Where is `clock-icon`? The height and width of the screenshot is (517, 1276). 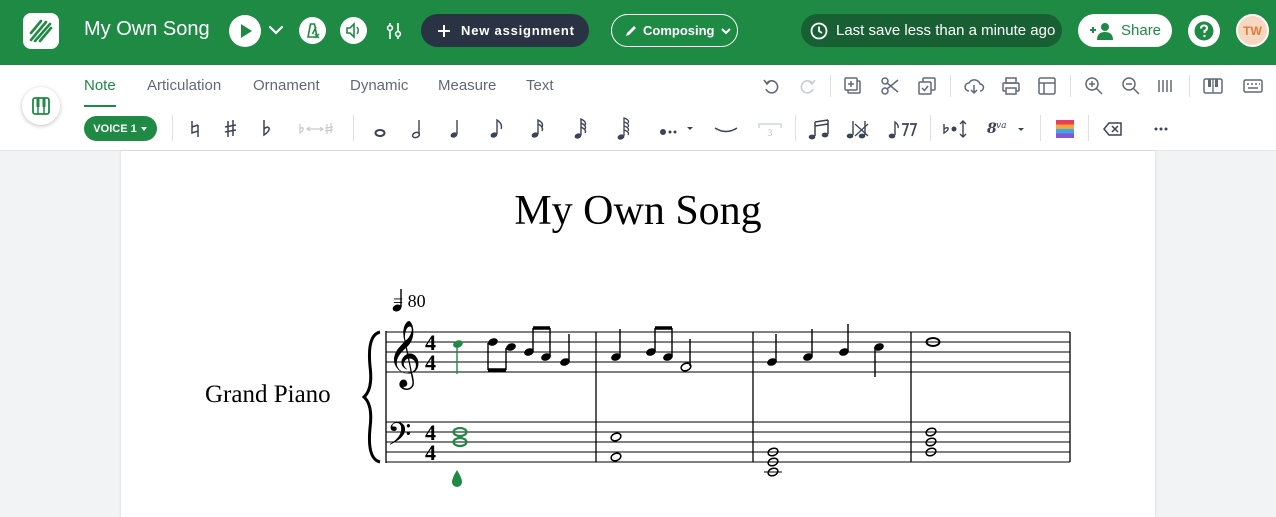 clock-icon is located at coordinates (819, 30).